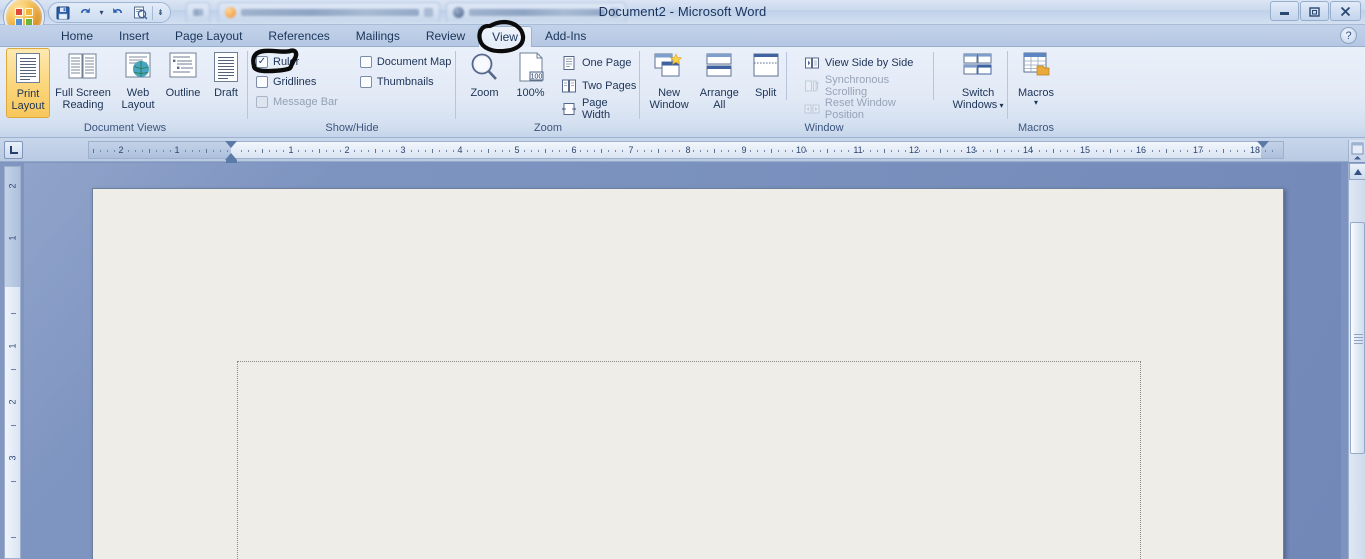 This screenshot has height=559, width=1365. Describe the element at coordinates (152, 12) in the screenshot. I see `qat-separator` at that location.